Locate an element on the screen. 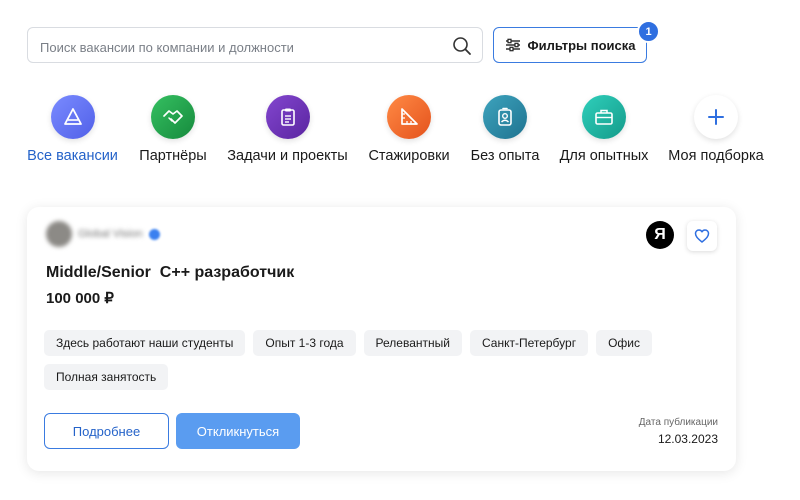  category-partners: Партнёры is located at coordinates (173, 129).